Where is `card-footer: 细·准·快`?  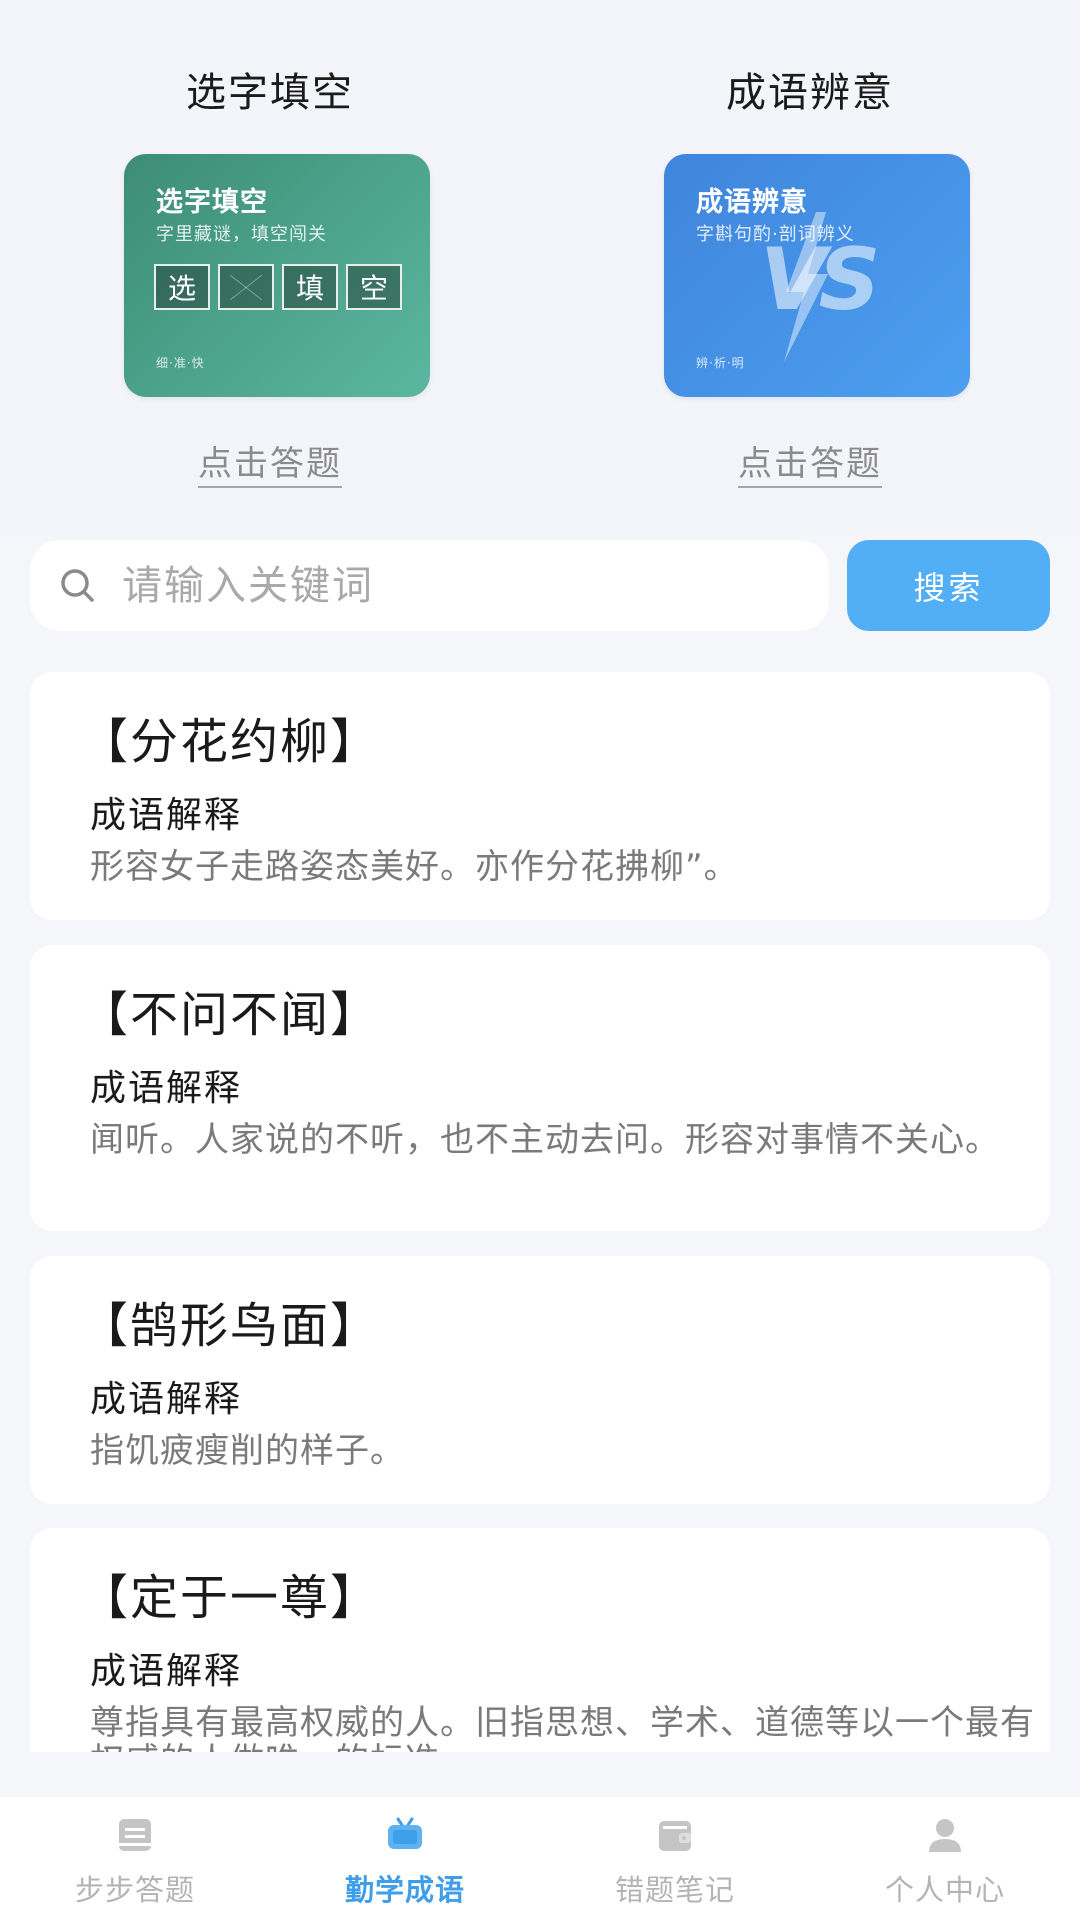
card-footer: 细·准·快 is located at coordinates (180, 363).